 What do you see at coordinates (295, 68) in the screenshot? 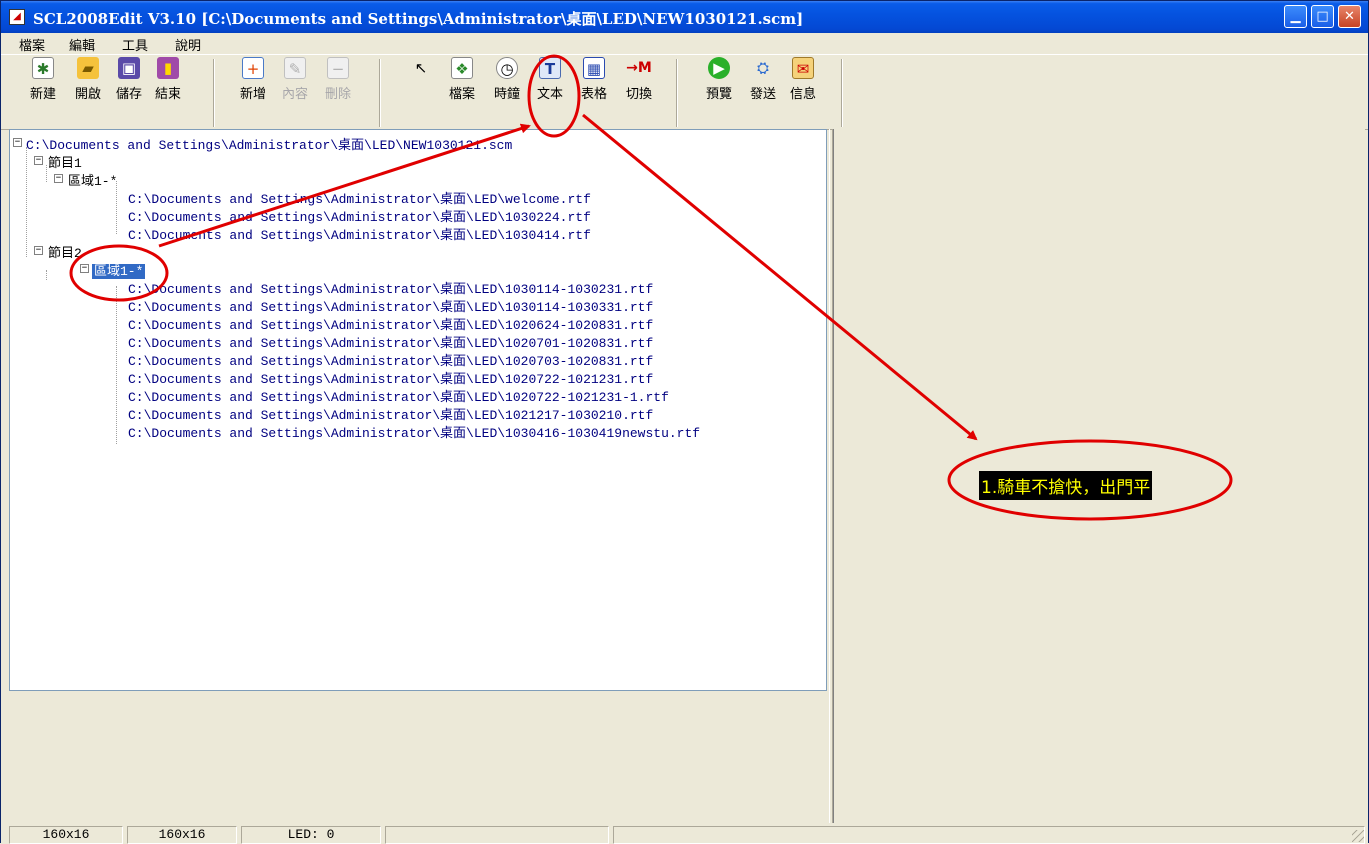
I see `edit-page-icon: ✎` at bounding box center [295, 68].